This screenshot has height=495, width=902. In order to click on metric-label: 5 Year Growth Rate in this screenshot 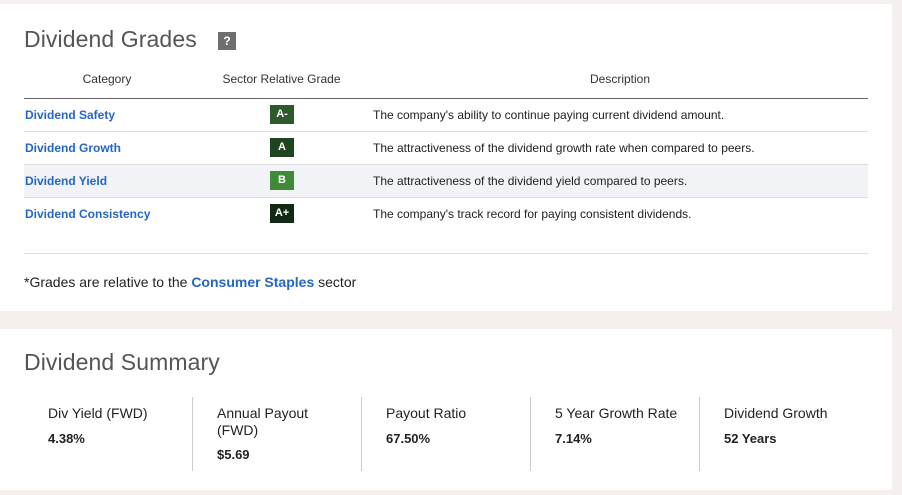, I will do `click(616, 413)`.